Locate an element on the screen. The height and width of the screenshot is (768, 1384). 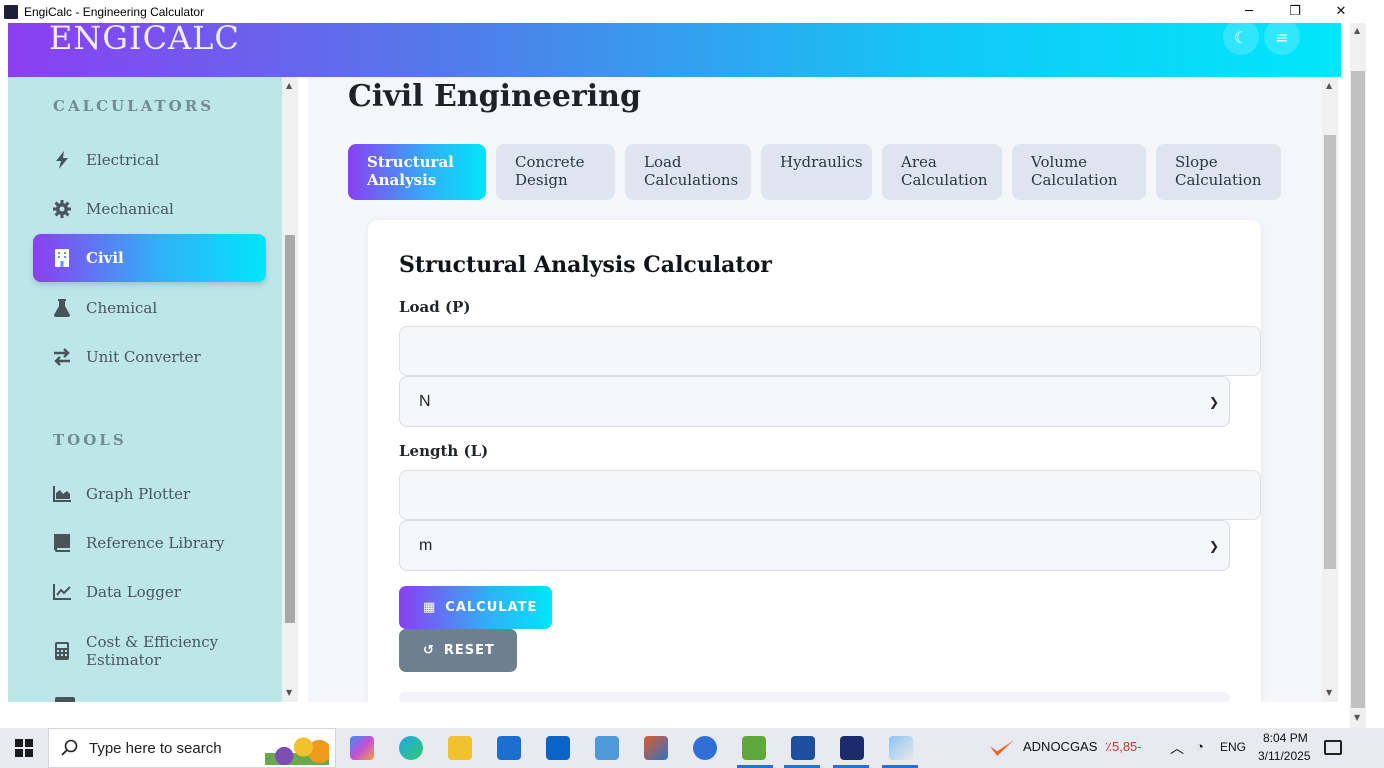
window-title: EngiCalc - Engineering Calculator is located at coordinates (114, 11).